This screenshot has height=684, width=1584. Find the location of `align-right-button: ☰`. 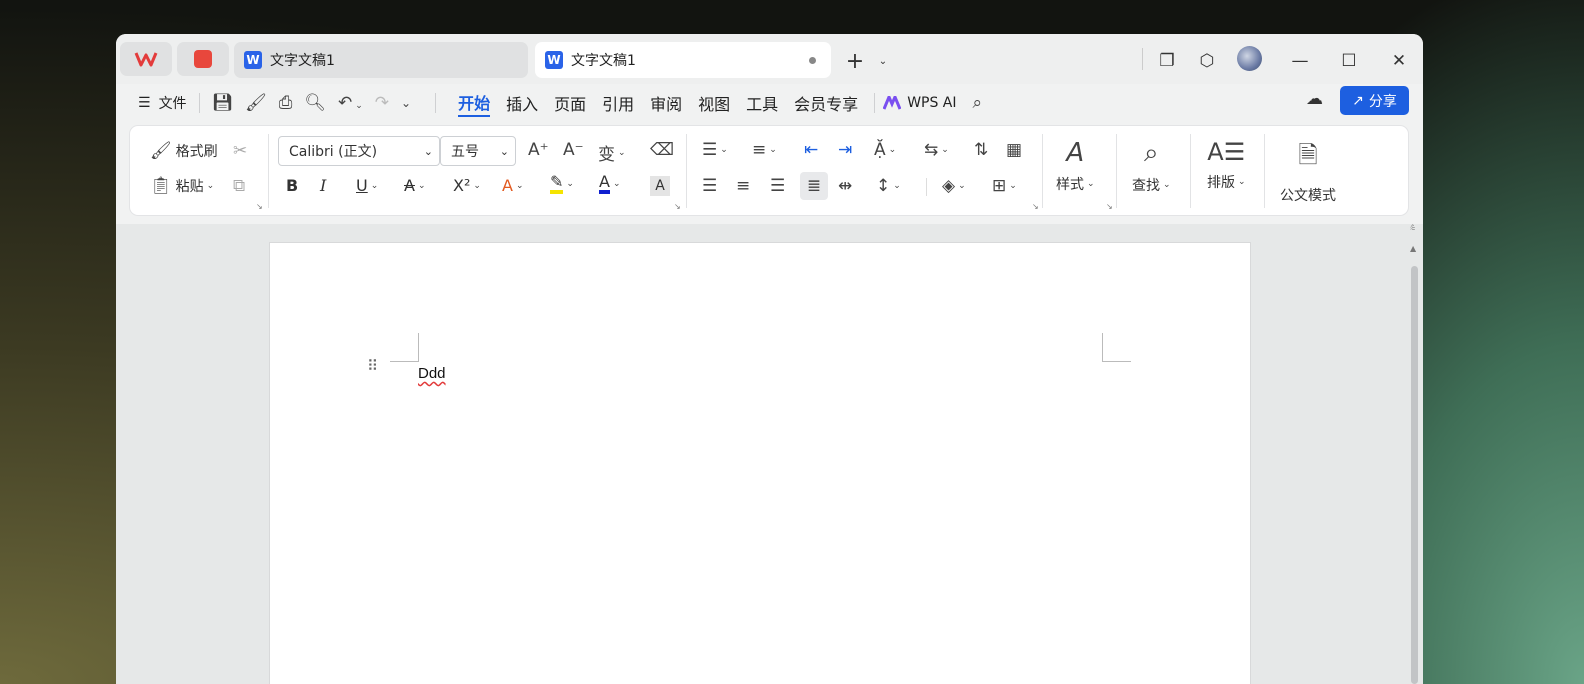

align-right-button: ☰ is located at coordinates (777, 186).